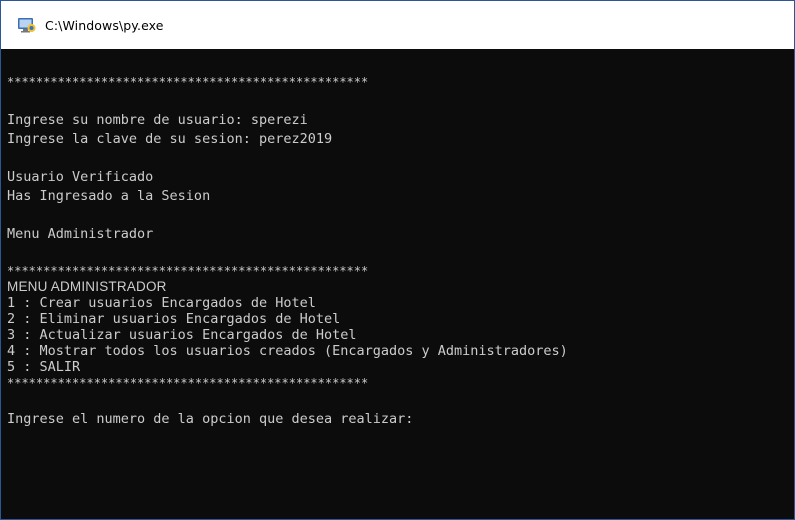  I want to click on menu-option-5: 5 : SALIR, so click(44, 367).